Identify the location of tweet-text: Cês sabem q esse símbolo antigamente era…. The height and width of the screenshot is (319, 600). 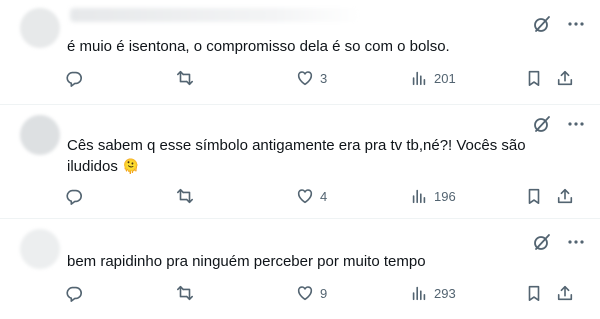
(302, 156).